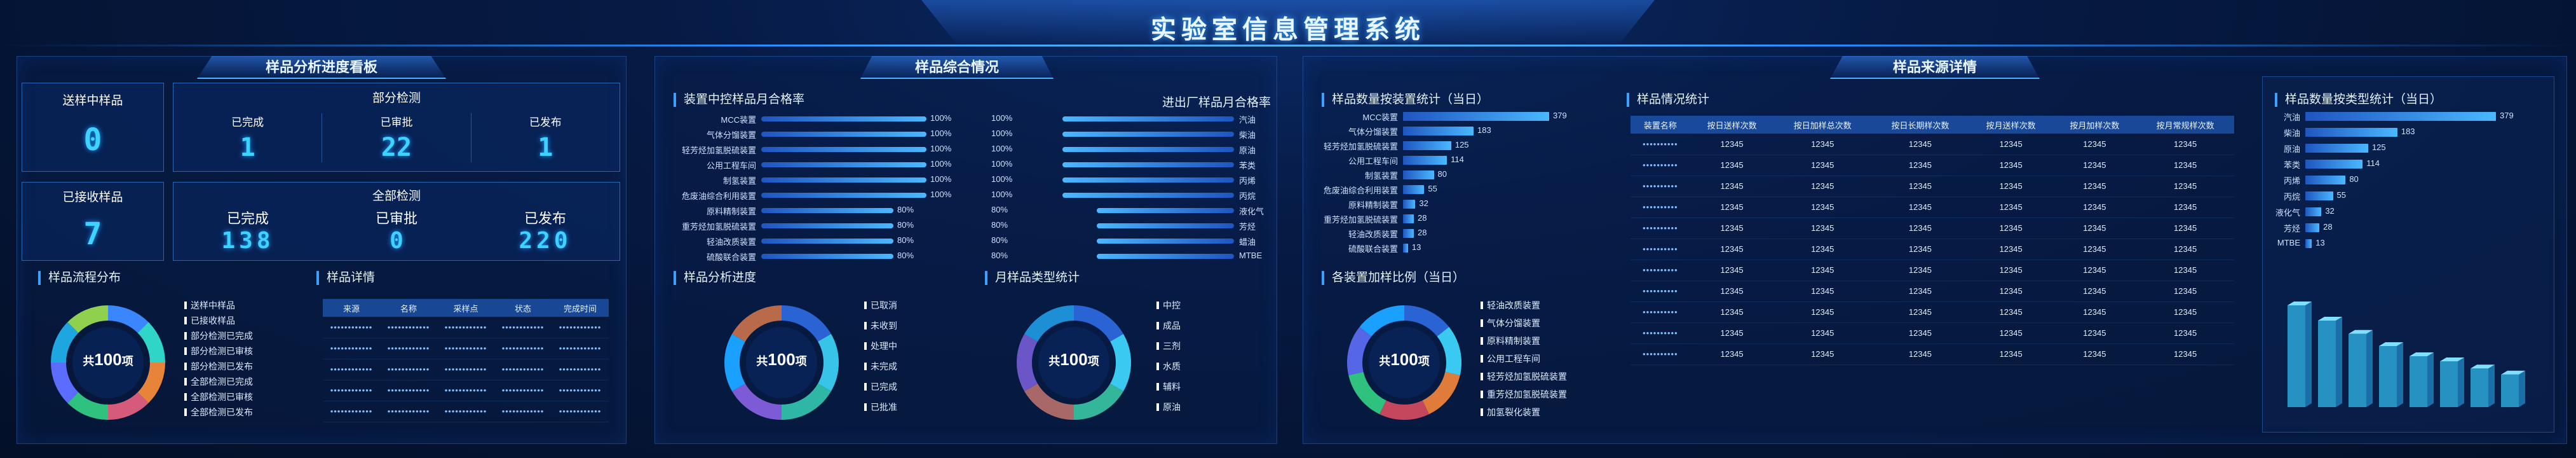  Describe the element at coordinates (2185, 125) in the screenshot. I see `table-header-cell: 按月常规样次数` at that location.